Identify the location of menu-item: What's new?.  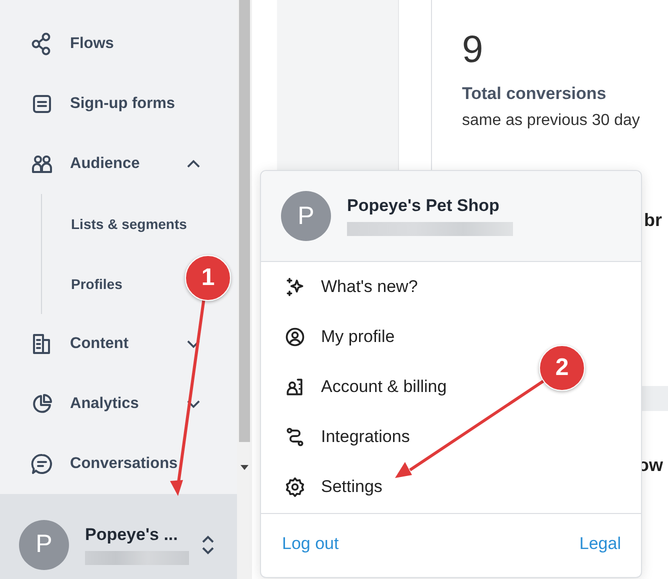
(339, 287).